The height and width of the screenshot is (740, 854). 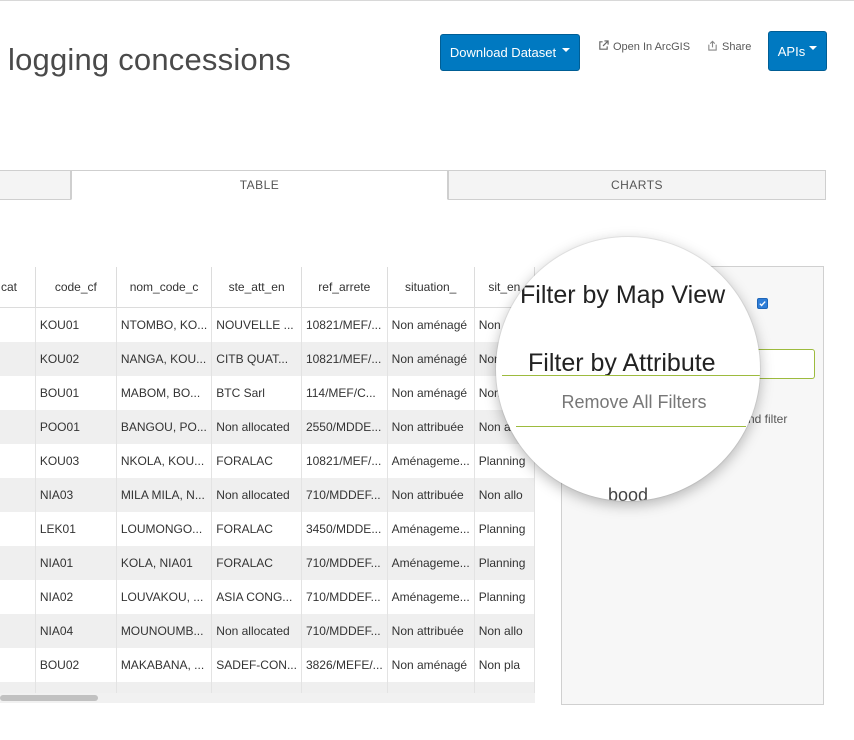 I want to click on table-cell: BOU01, so click(x=76, y=393).